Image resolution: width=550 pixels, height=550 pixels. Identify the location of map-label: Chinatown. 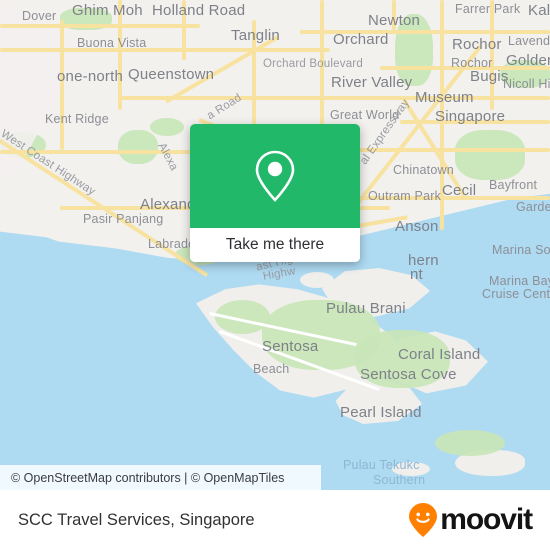
(423, 170).